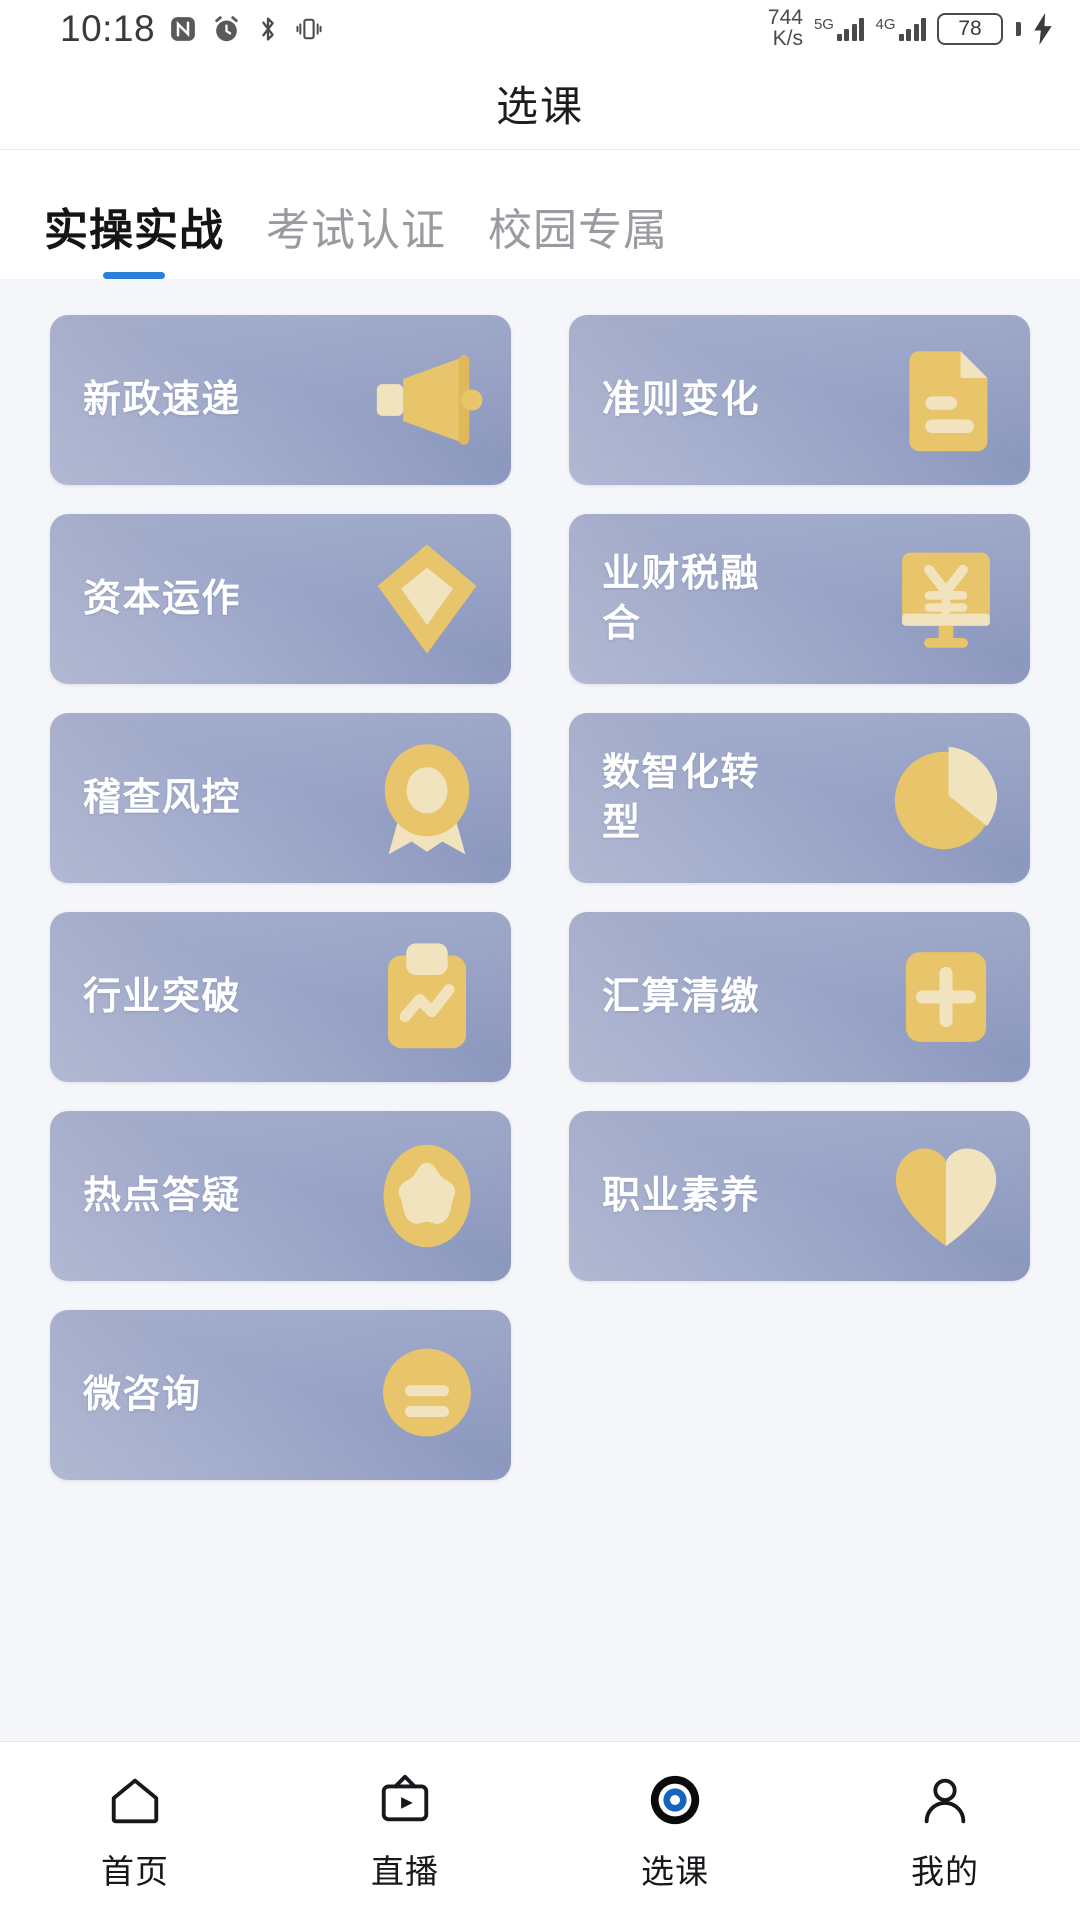  I want to click on document-lines-icon, so click(427, 1395).